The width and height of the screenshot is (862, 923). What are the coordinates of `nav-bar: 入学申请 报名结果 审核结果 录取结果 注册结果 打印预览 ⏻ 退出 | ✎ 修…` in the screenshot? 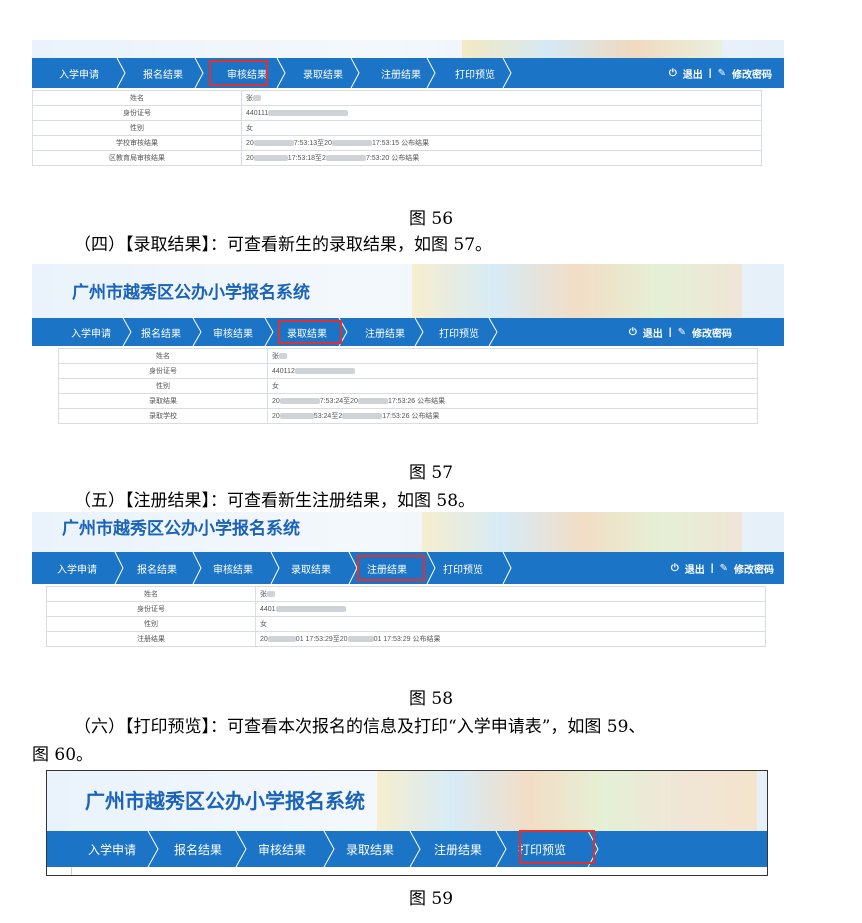 It's located at (408, 568).